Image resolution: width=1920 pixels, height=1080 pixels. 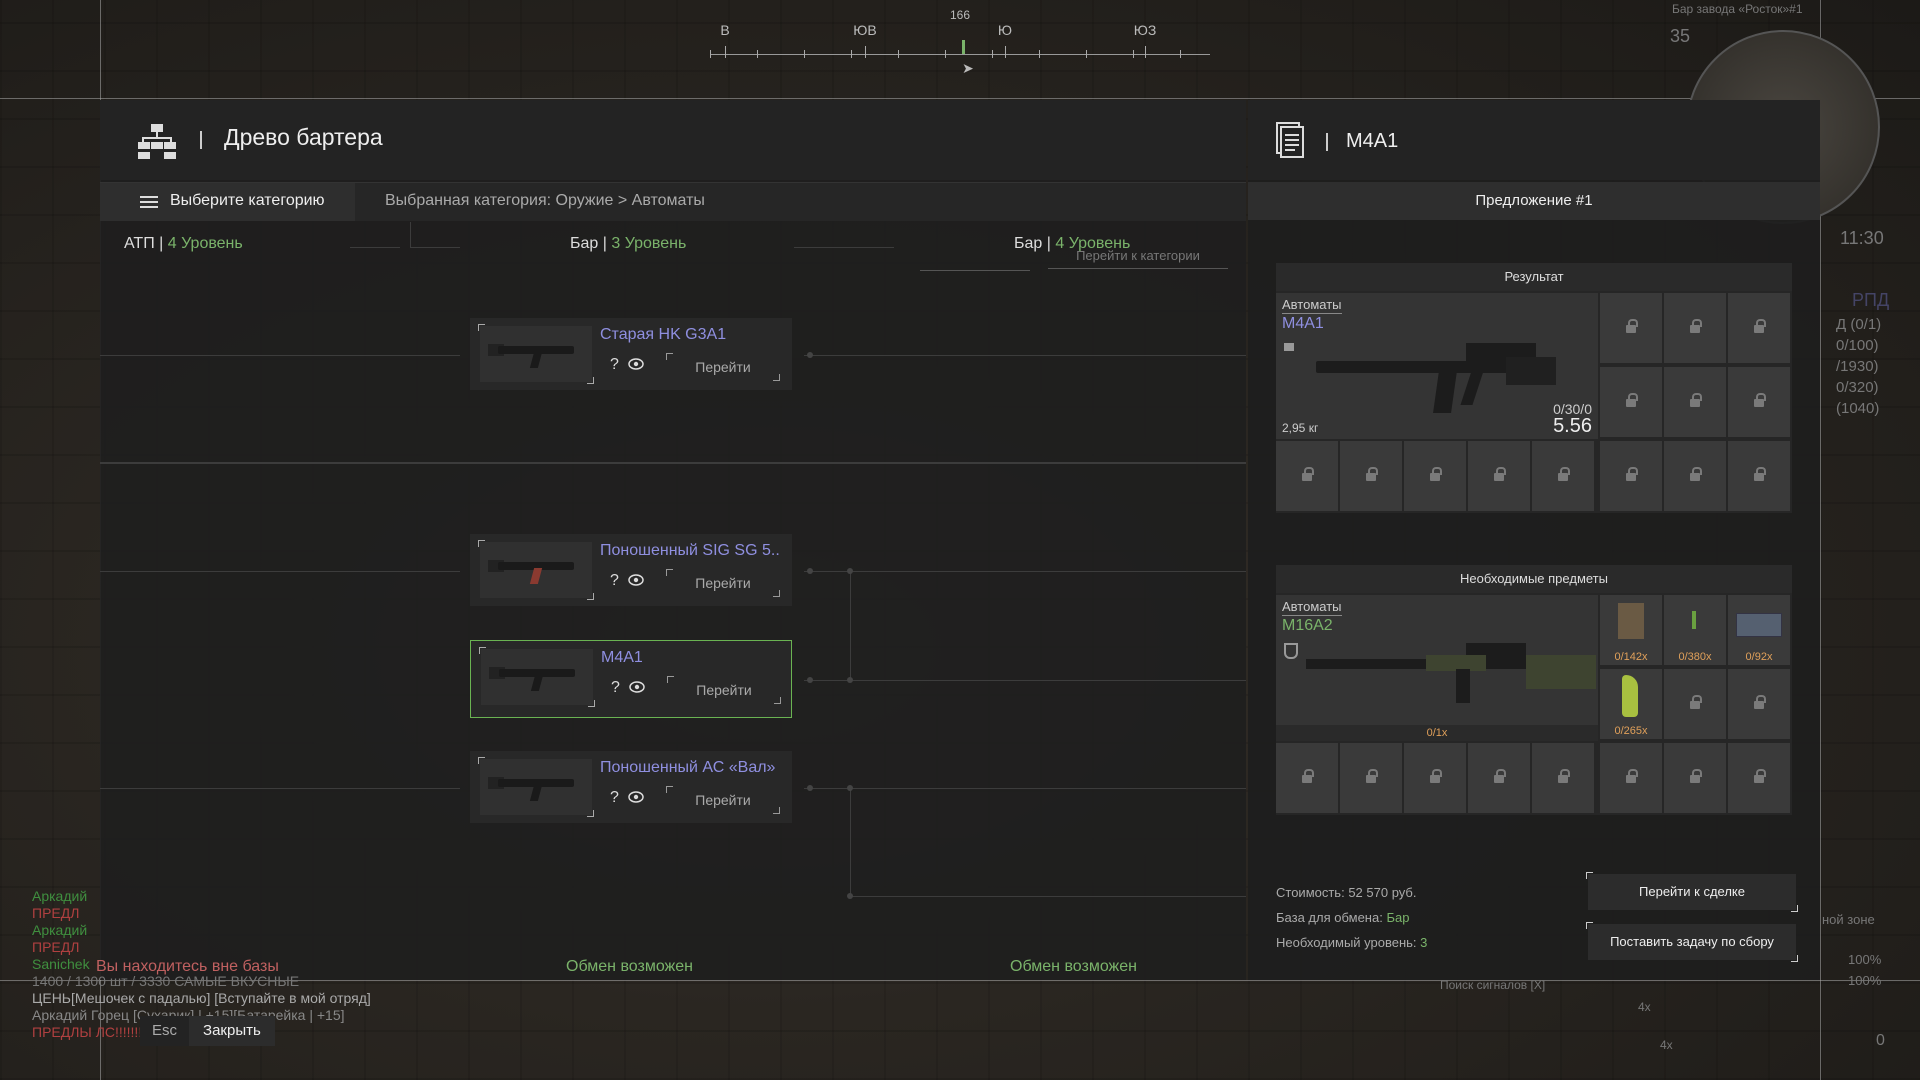 What do you see at coordinates (1848, 919) in the screenshot?
I see `zone-status: ной зоне` at bounding box center [1848, 919].